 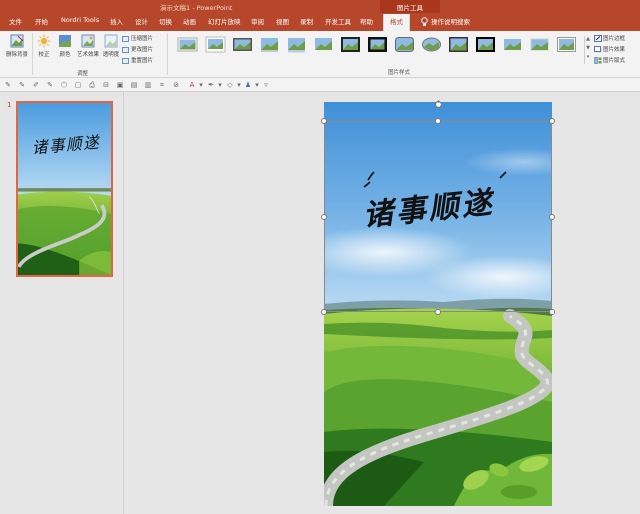 What do you see at coordinates (141, 21) in the screenshot?
I see `tab-design: 设计` at bounding box center [141, 21].